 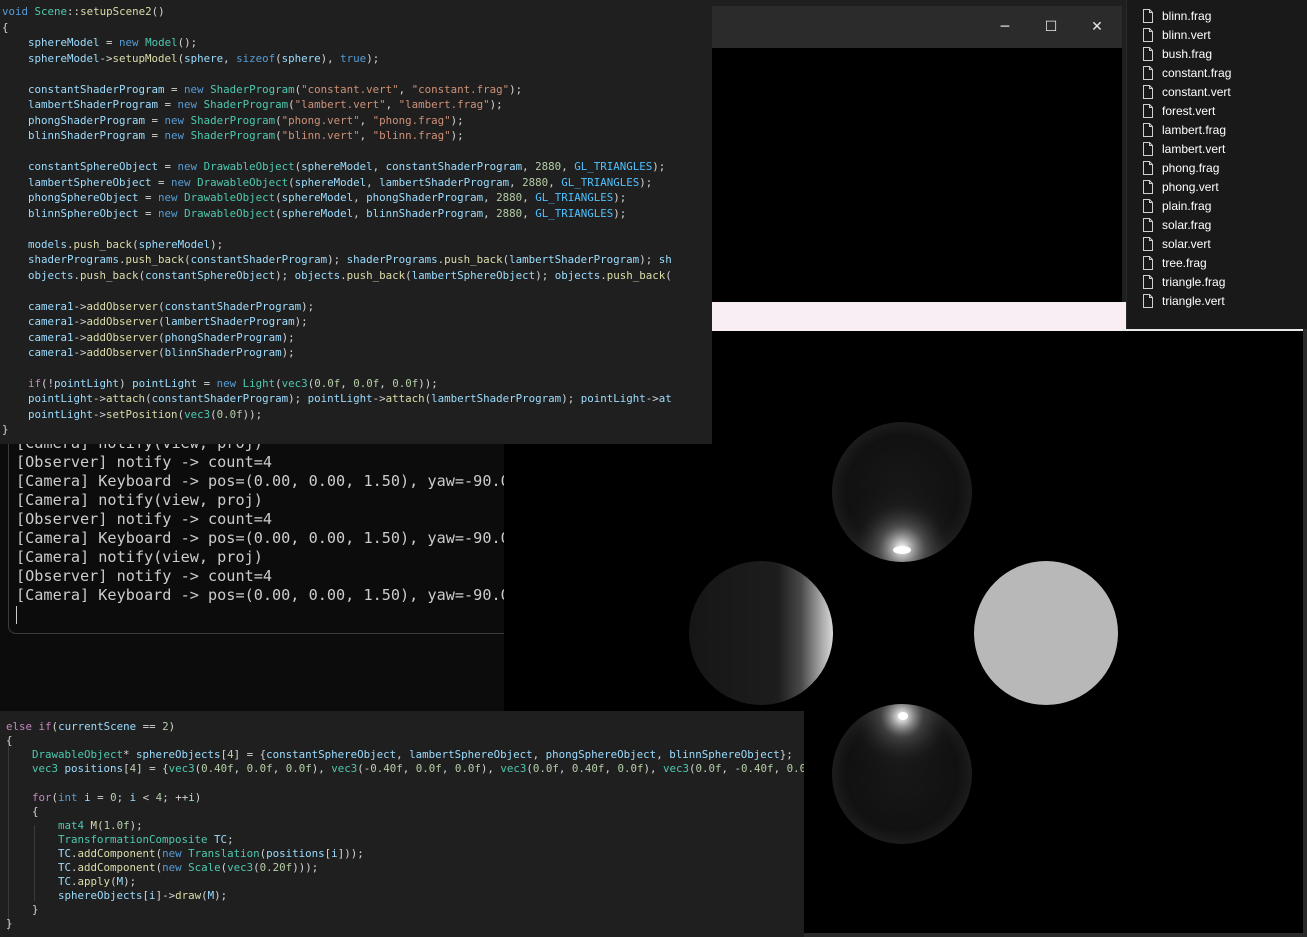 I want to click on file-item: tree.frag, so click(x=1174, y=262).